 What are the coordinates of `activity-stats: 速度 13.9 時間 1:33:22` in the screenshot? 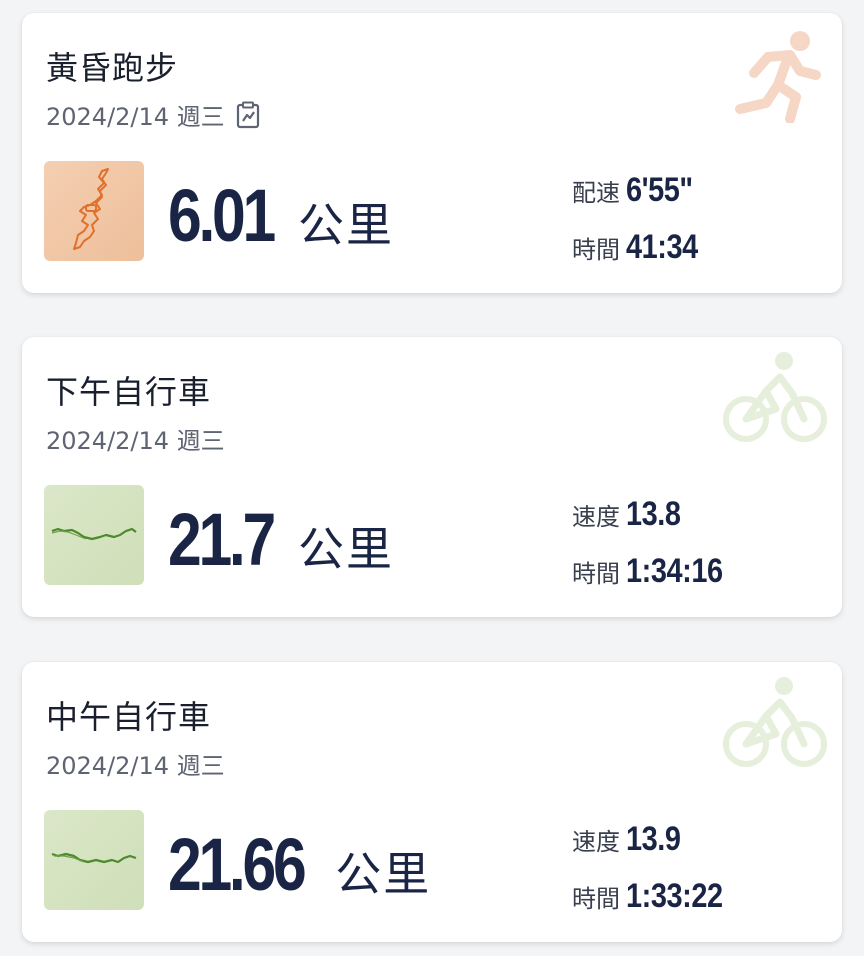 It's located at (656, 868).